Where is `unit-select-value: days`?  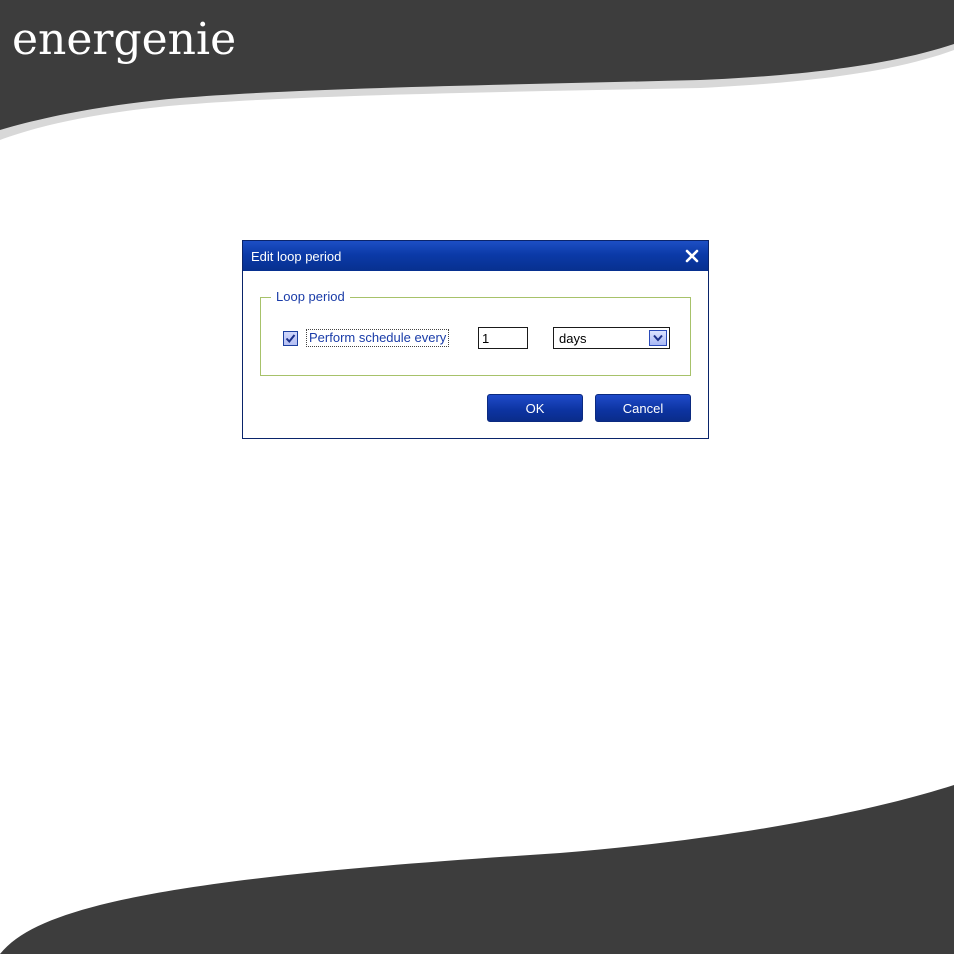 unit-select-value: days is located at coordinates (573, 338).